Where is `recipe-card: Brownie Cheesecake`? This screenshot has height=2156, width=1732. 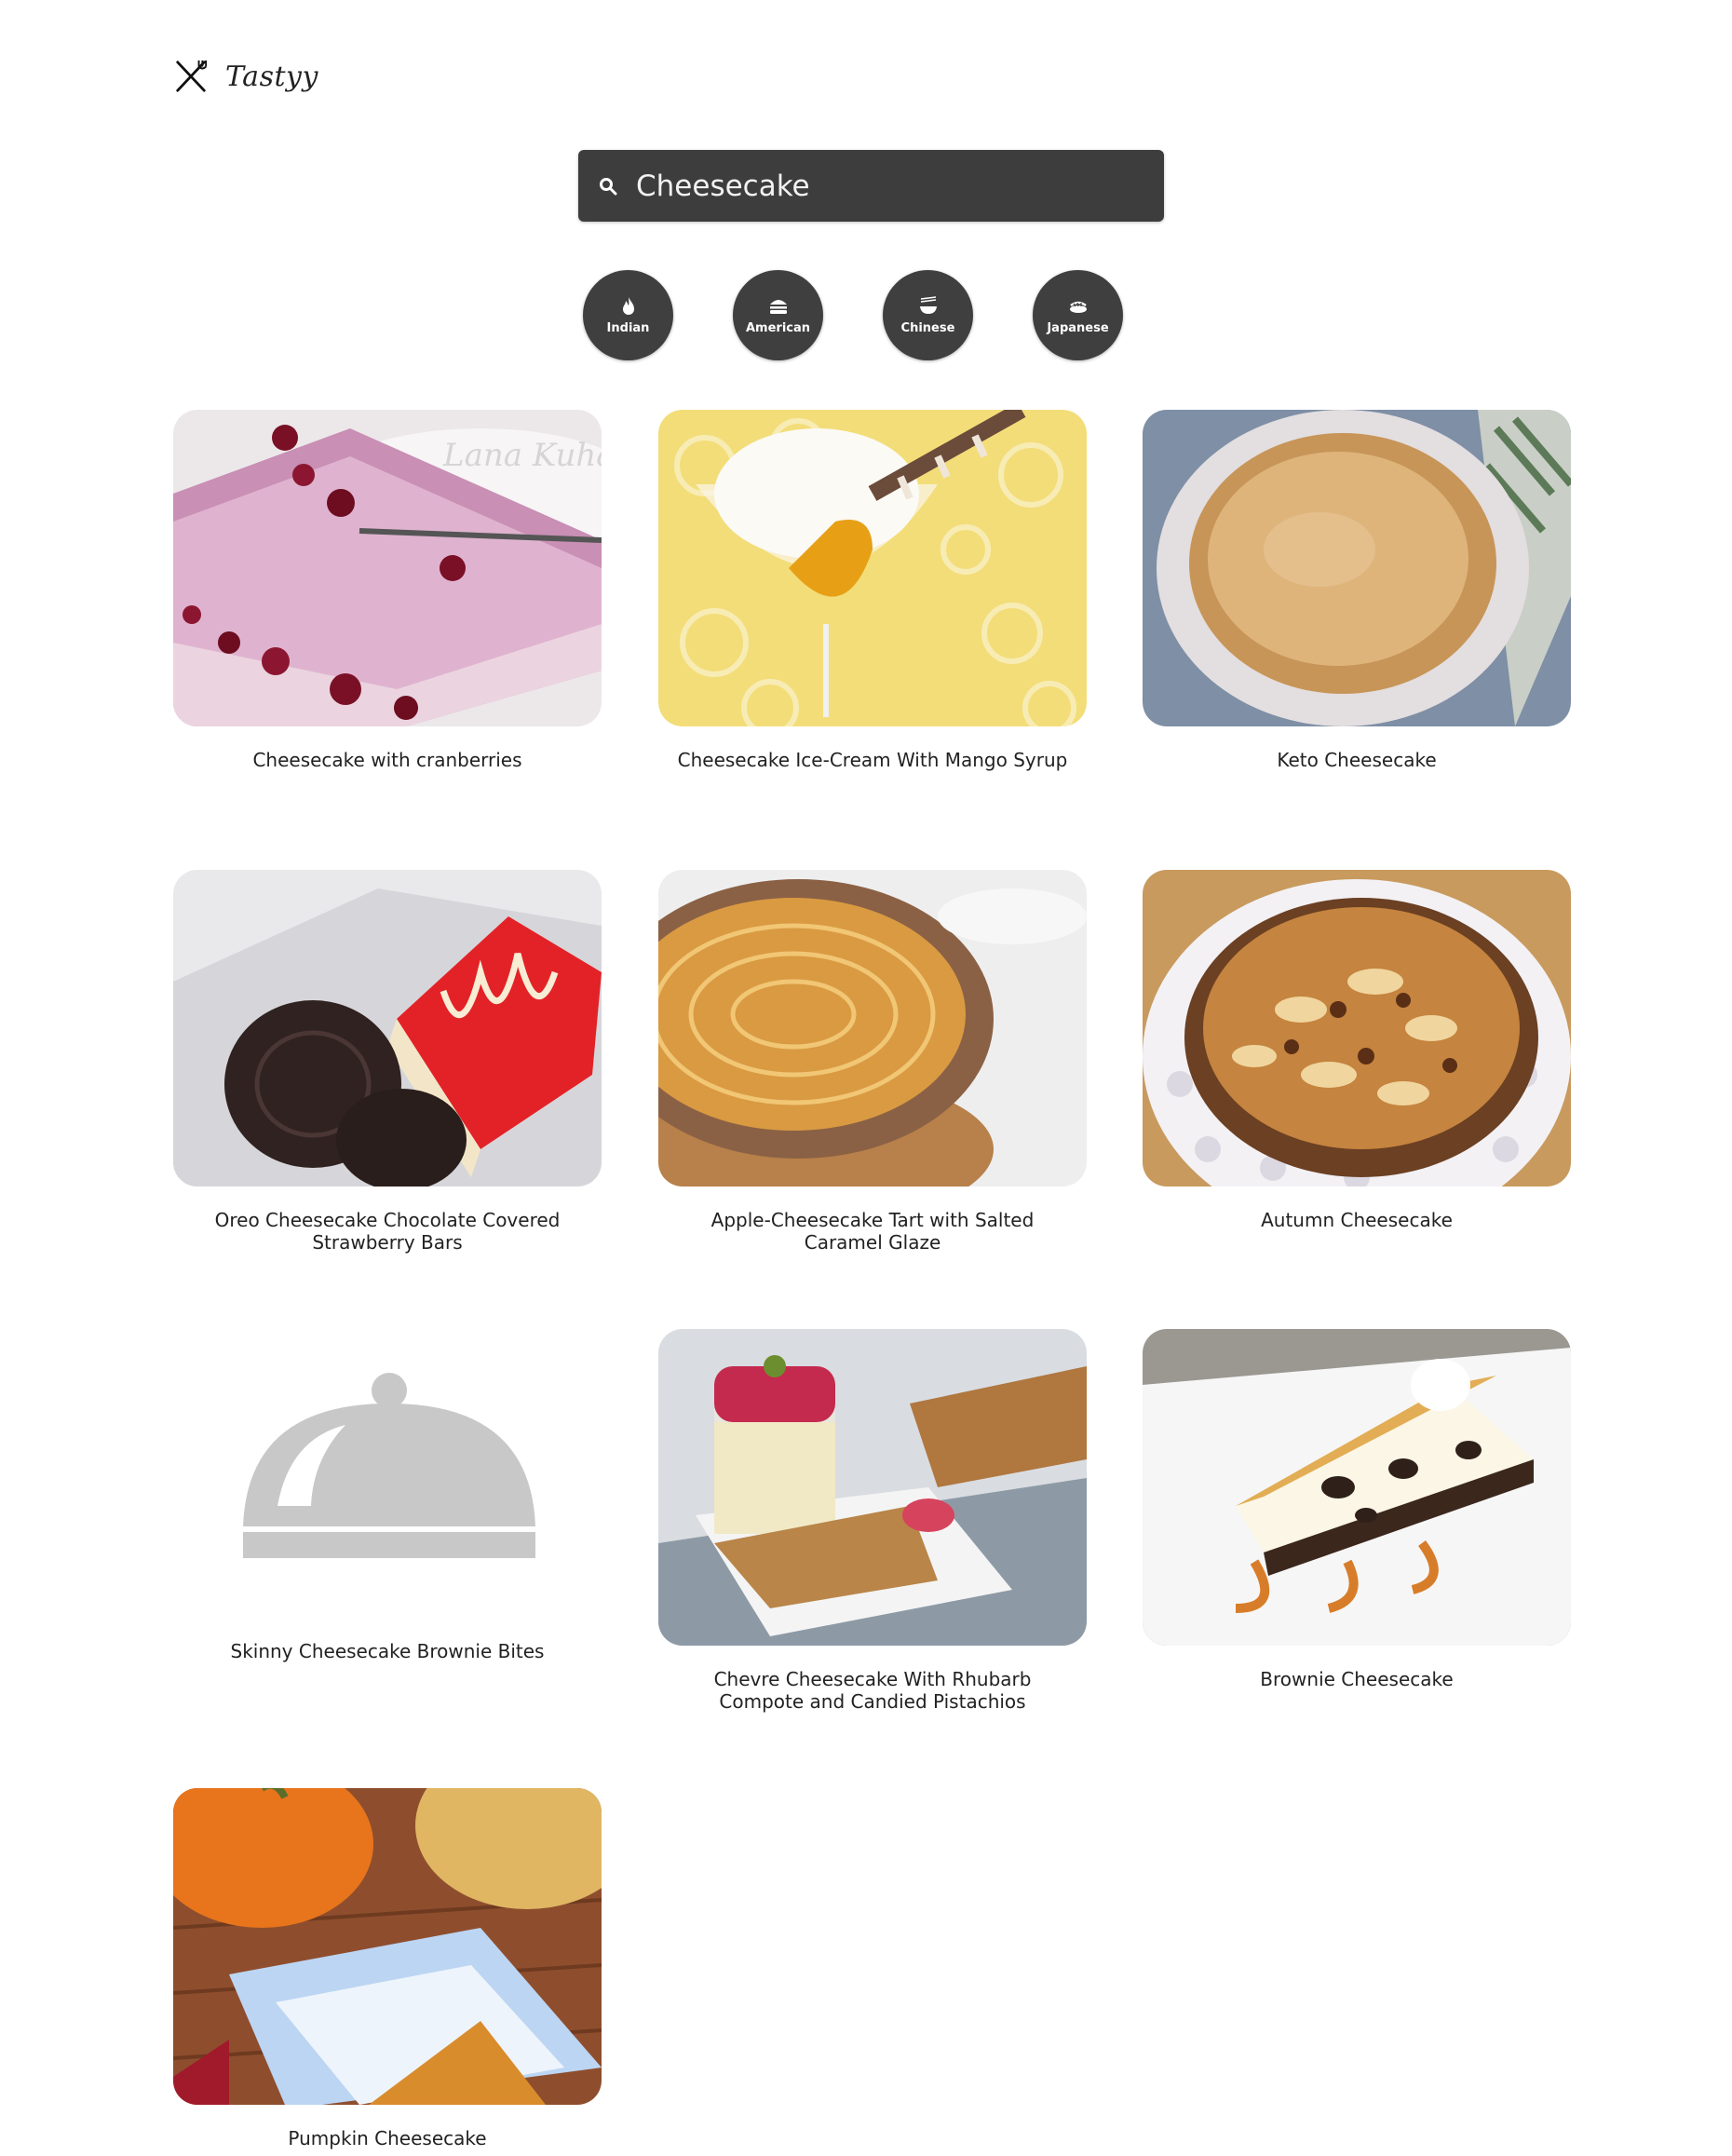
recipe-card: Brownie Cheesecake is located at coordinates (1357, 1509).